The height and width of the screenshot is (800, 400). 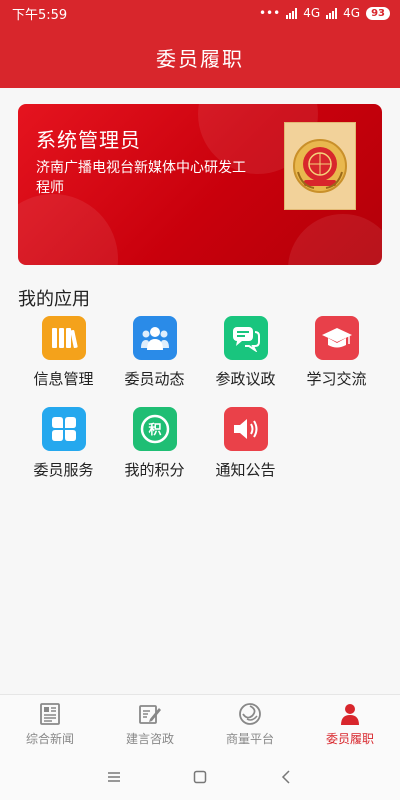 I want to click on system-nav-bar, so click(x=200, y=777).